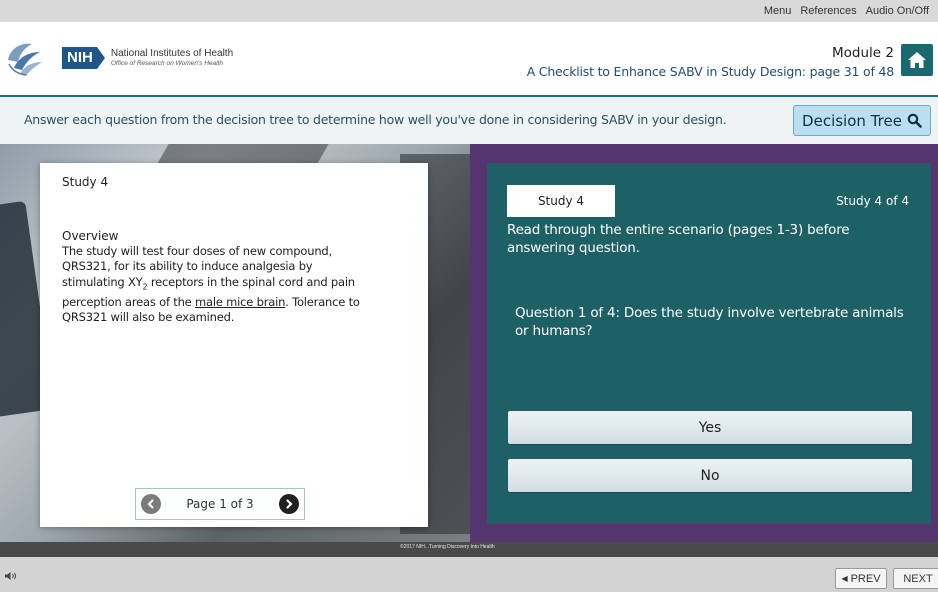 This screenshot has height=592, width=938. Describe the element at coordinates (172, 53) in the screenshot. I see `org-name: National Institutes of Health` at that location.